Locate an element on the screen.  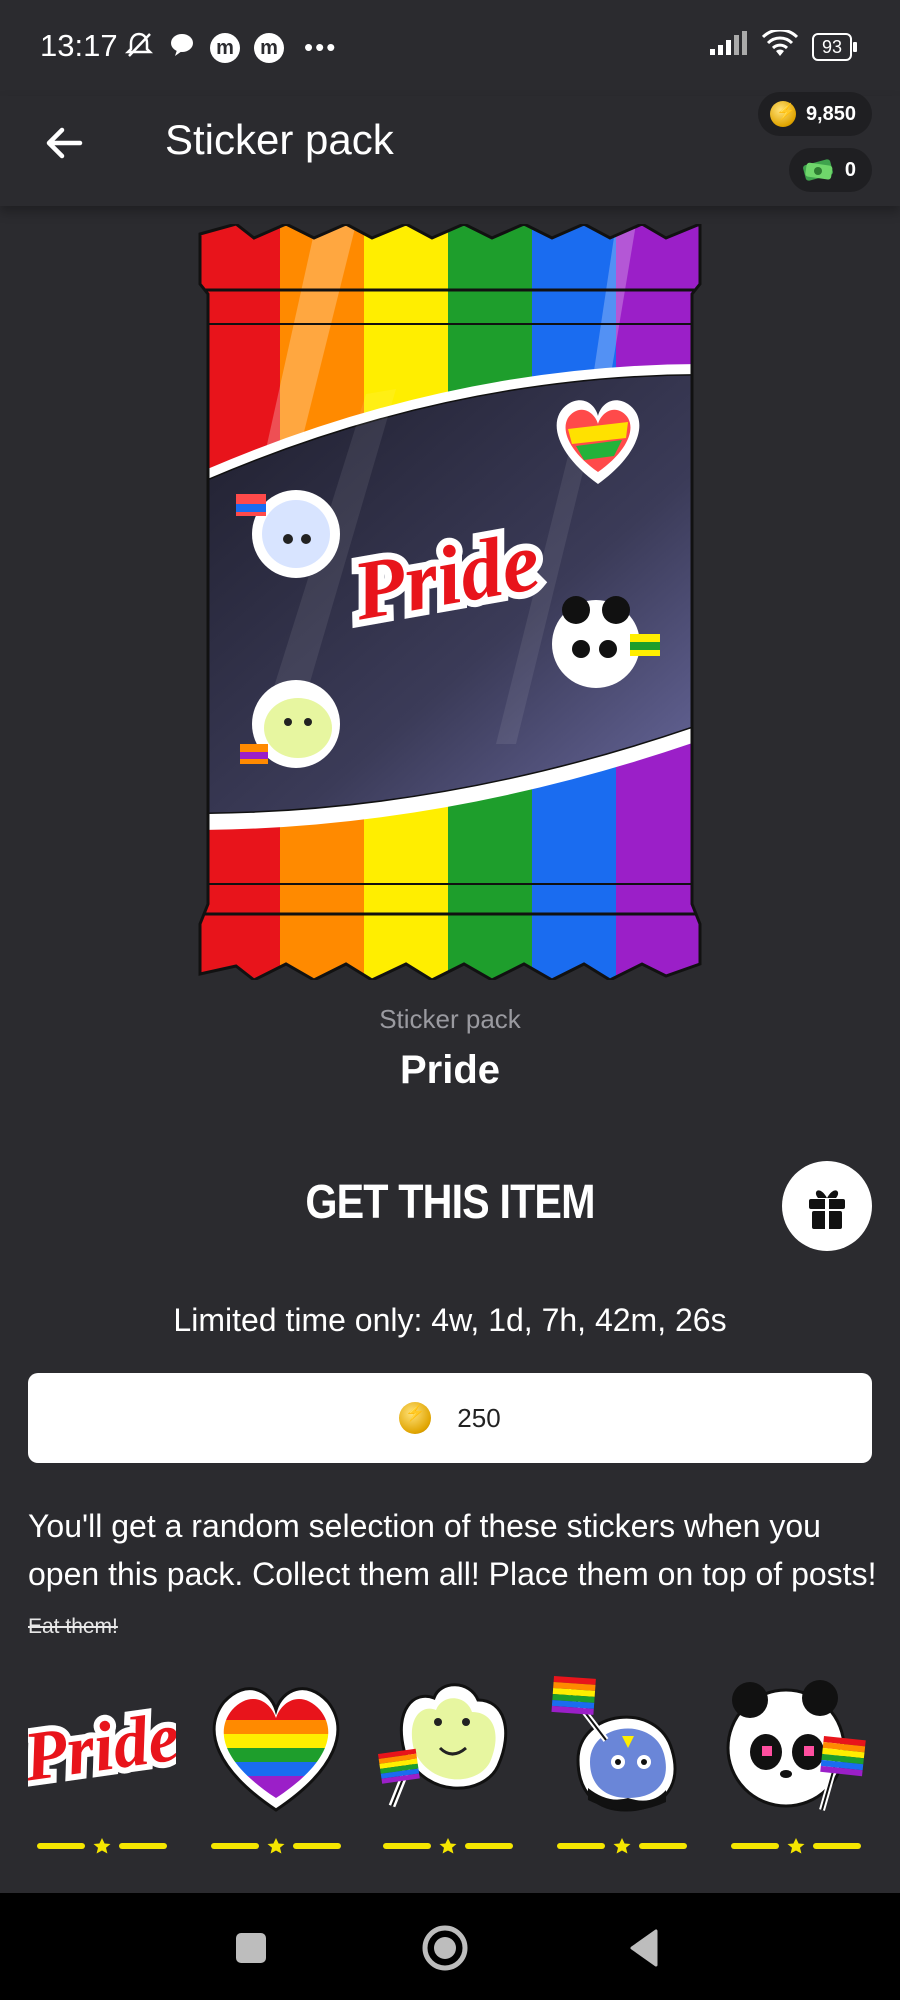
coin-balance: 9,850 is located at coordinates (814, 114).